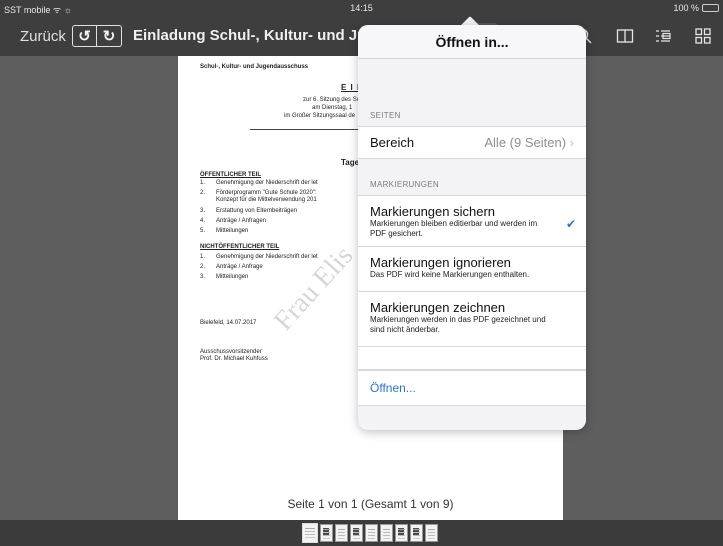 The height and width of the screenshot is (546, 723). I want to click on thumbnail-list, so click(370, 533).